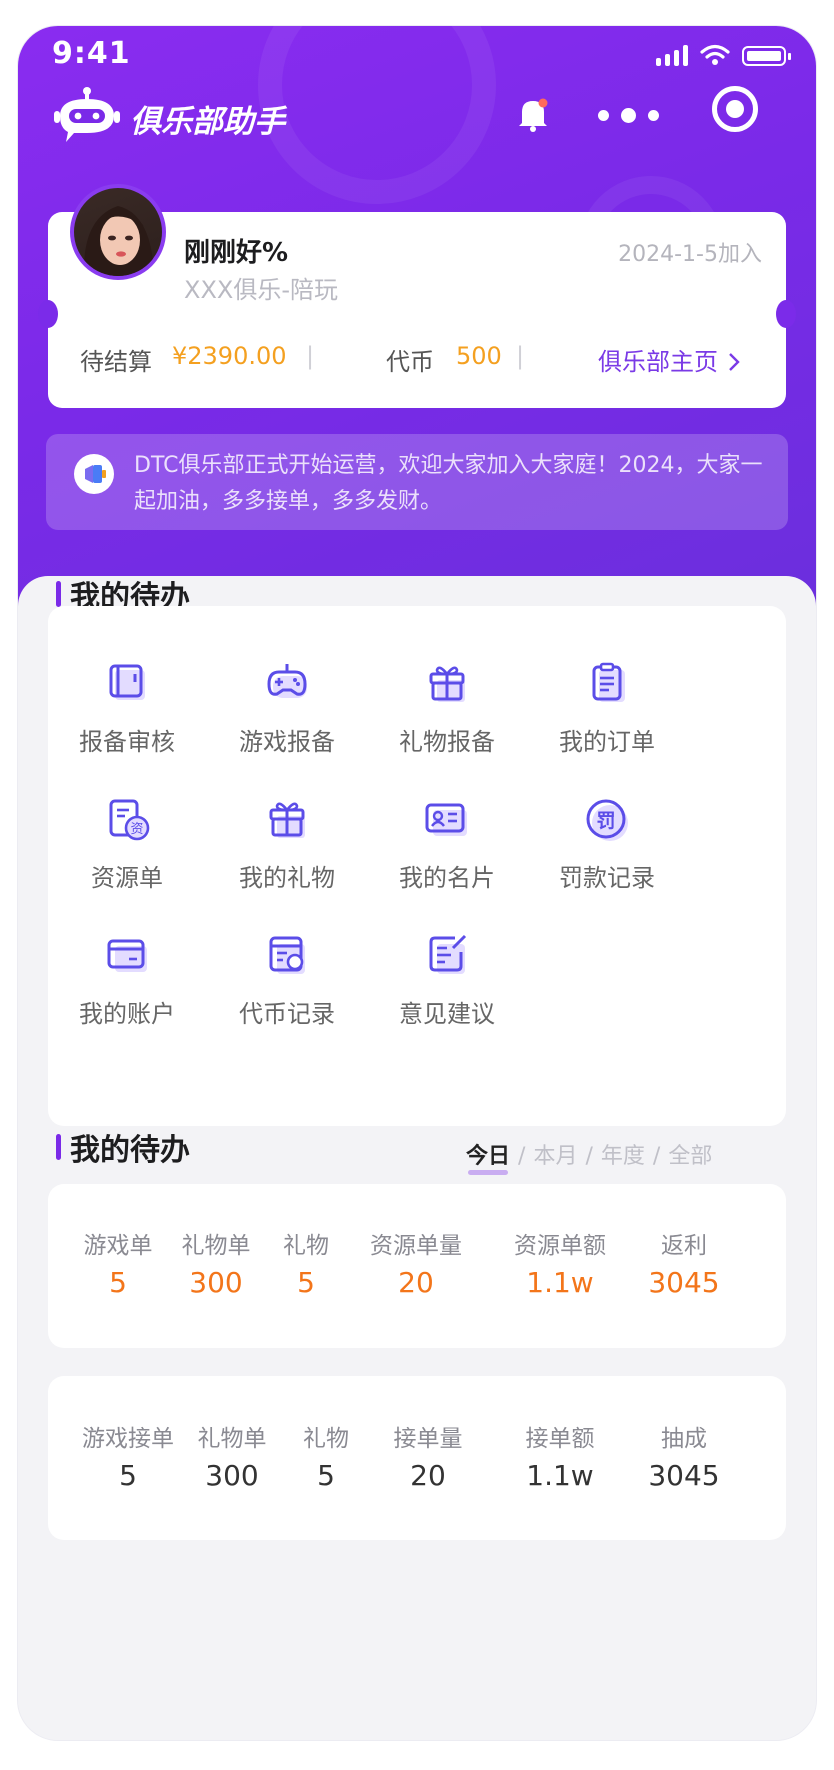 The height and width of the screenshot is (1770, 834). I want to click on todo-item-fine-records: 罚 罚款记录, so click(607, 844).